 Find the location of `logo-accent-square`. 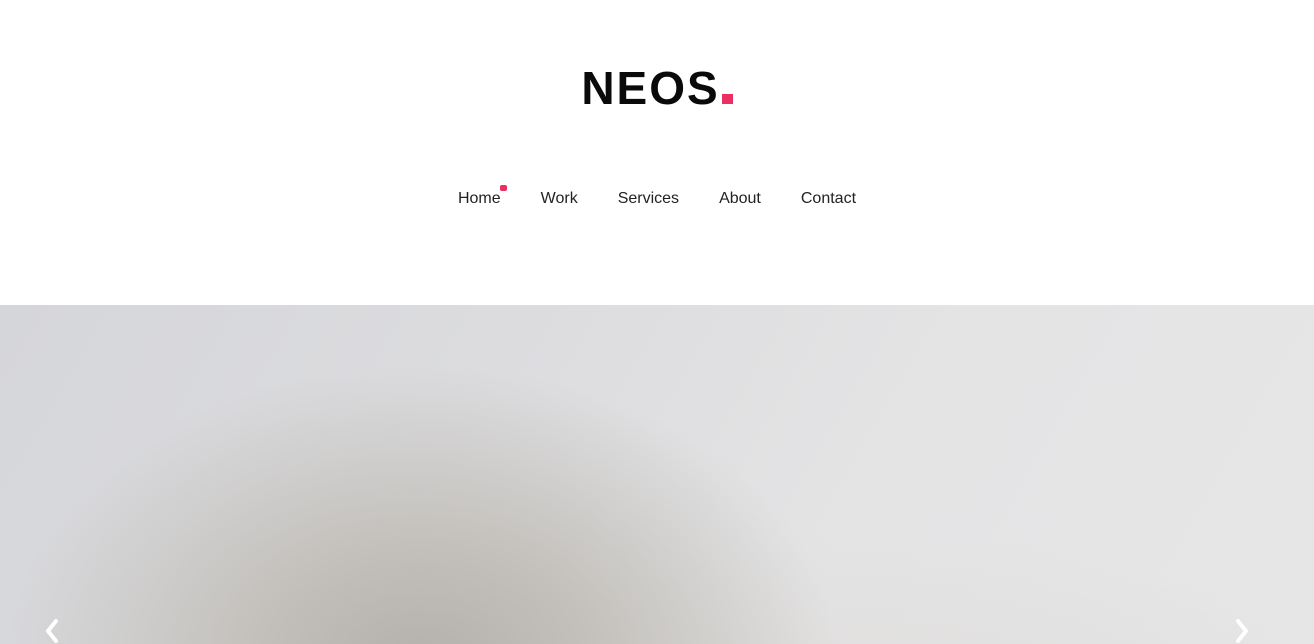

logo-accent-square is located at coordinates (727, 99).